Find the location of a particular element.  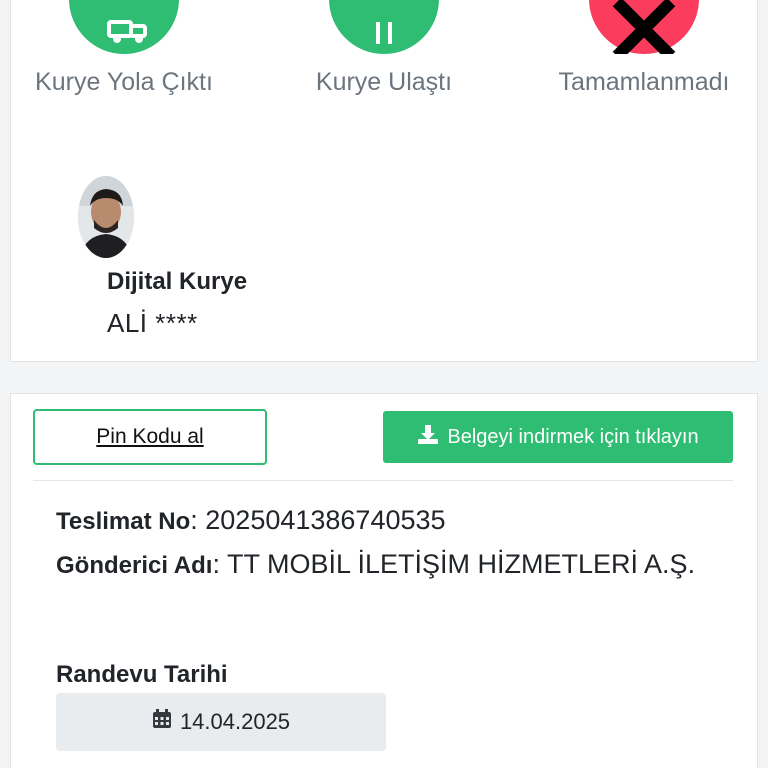

appointment-date-field: 14.04.2025 is located at coordinates (221, 722).